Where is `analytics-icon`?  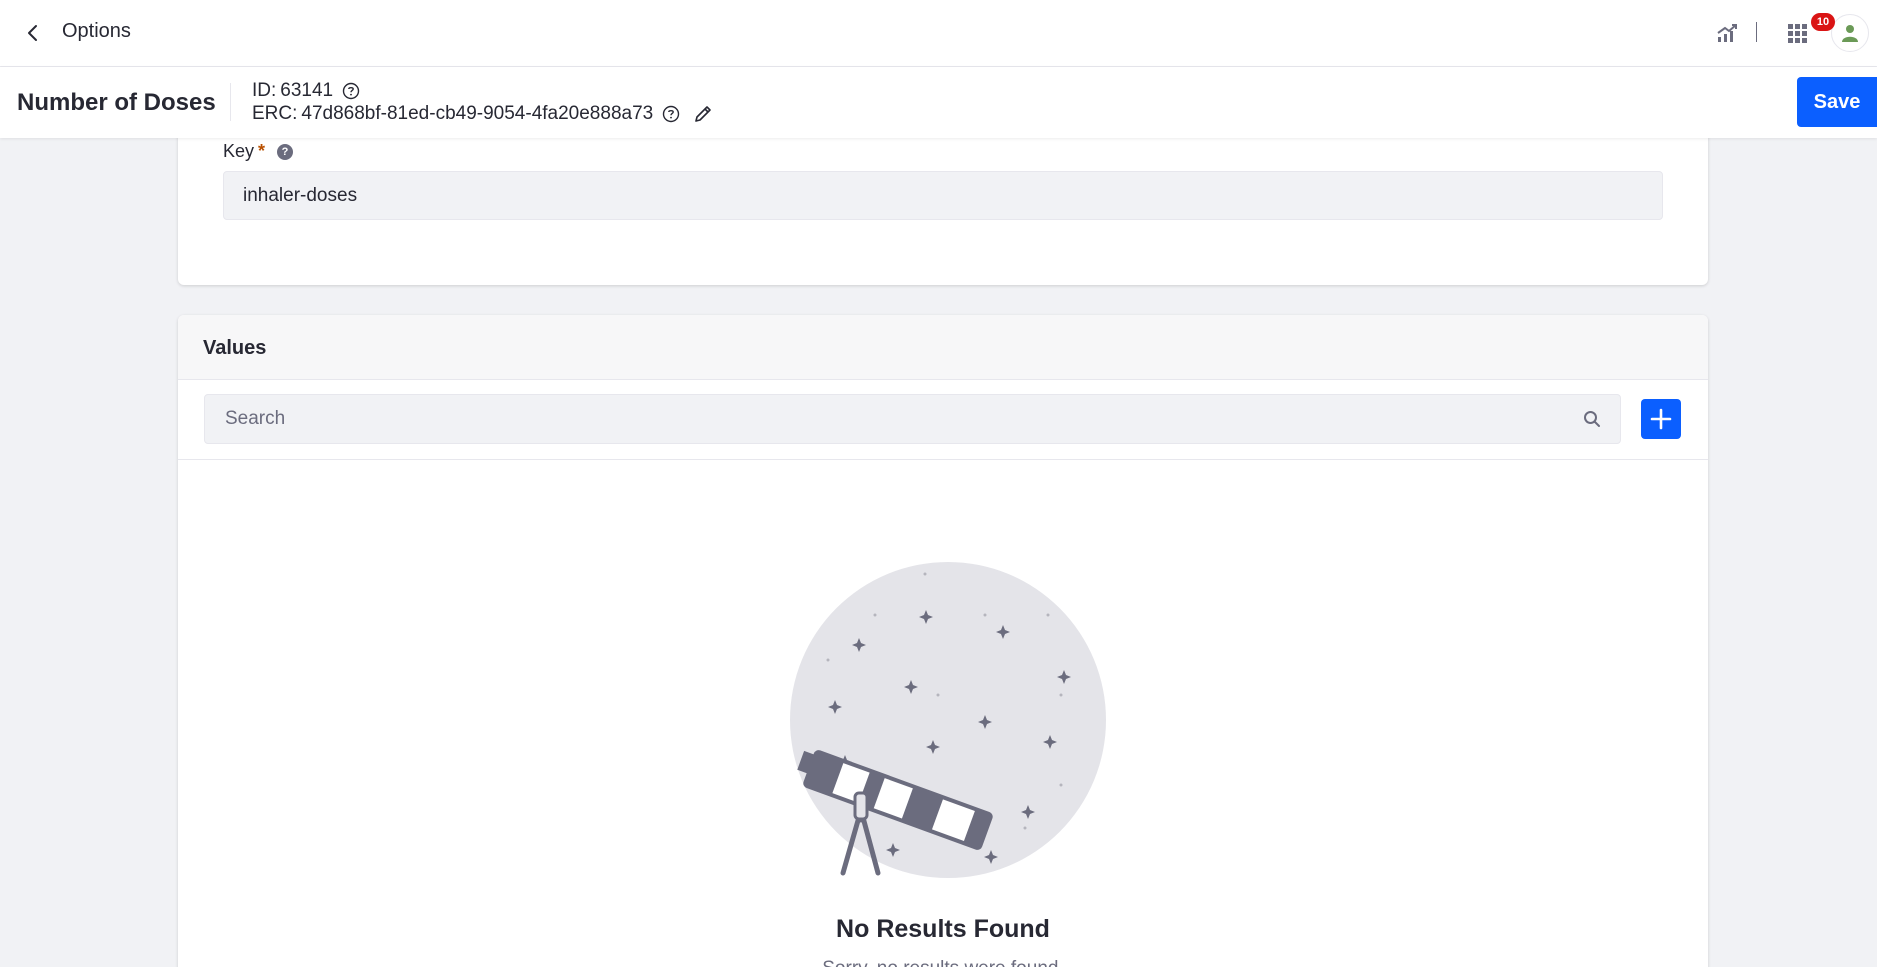 analytics-icon is located at coordinates (1727, 33).